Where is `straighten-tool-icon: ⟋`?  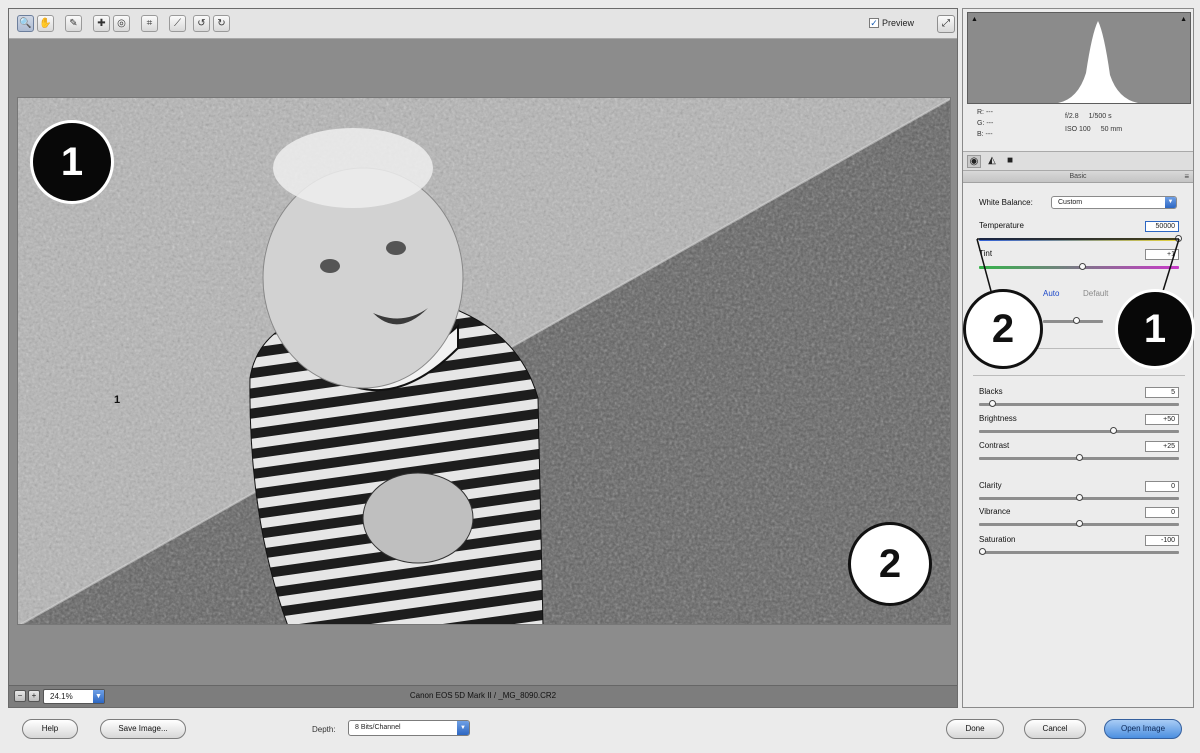 straighten-tool-icon: ⟋ is located at coordinates (177, 23).